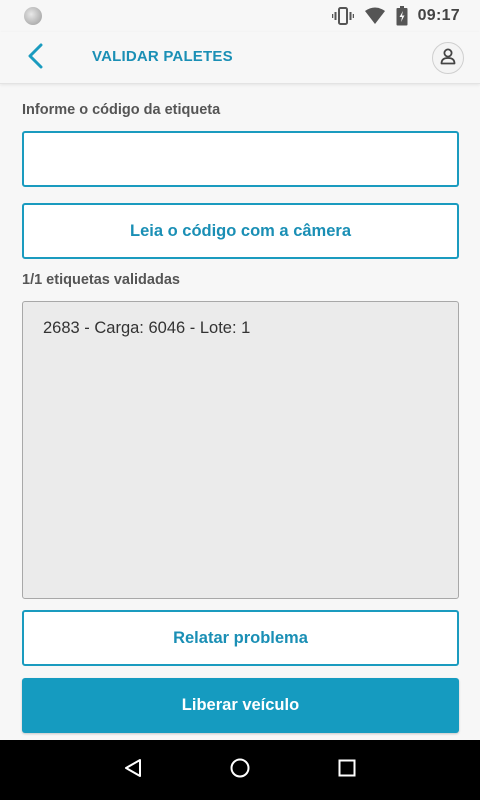 The image size is (480, 800). What do you see at coordinates (240, 16) in the screenshot?
I see `status-bar: 09:17` at bounding box center [240, 16].